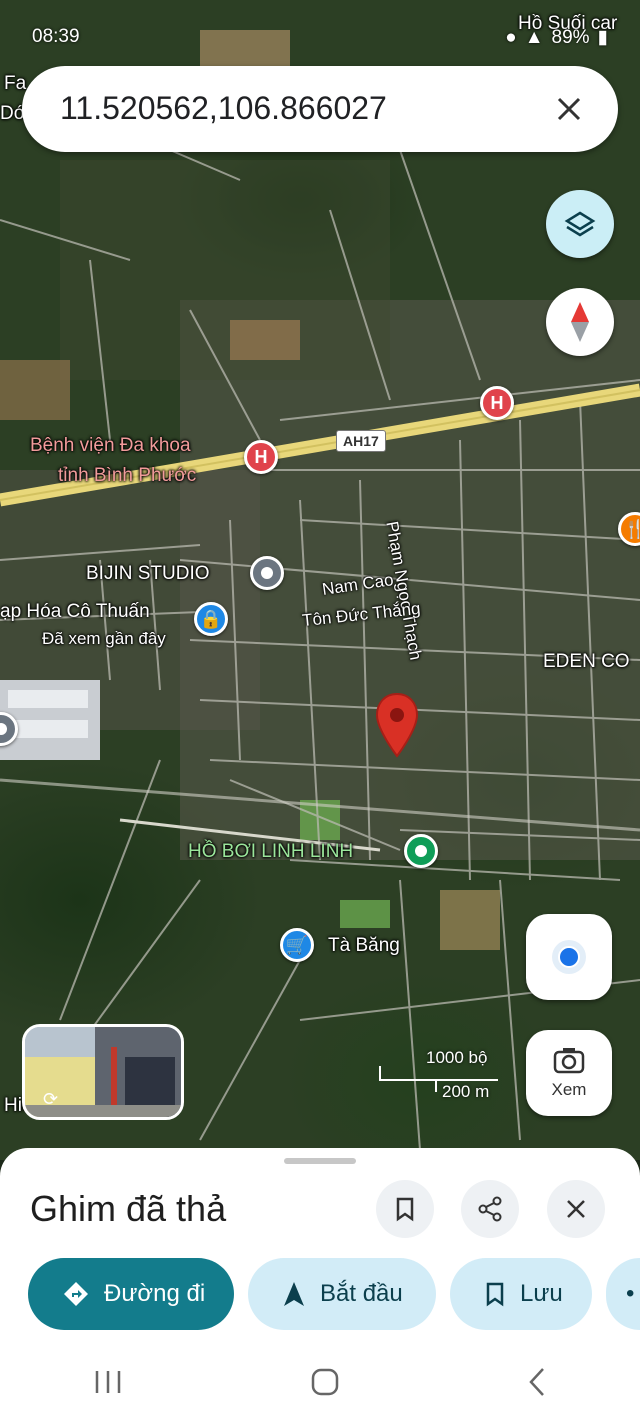 Image resolution: width=640 pixels, height=1422 pixels. What do you see at coordinates (364, 946) in the screenshot?
I see `map-label-ta-bang: Tà Băng` at bounding box center [364, 946].